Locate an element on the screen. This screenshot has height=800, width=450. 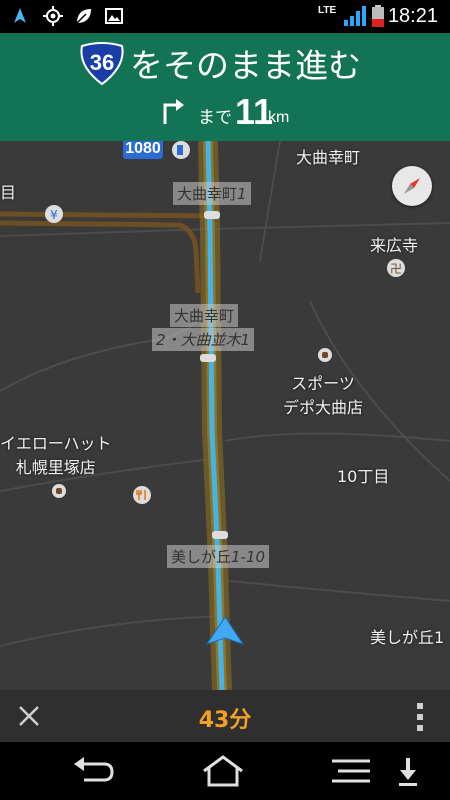
battery-icon is located at coordinates (378, 16).